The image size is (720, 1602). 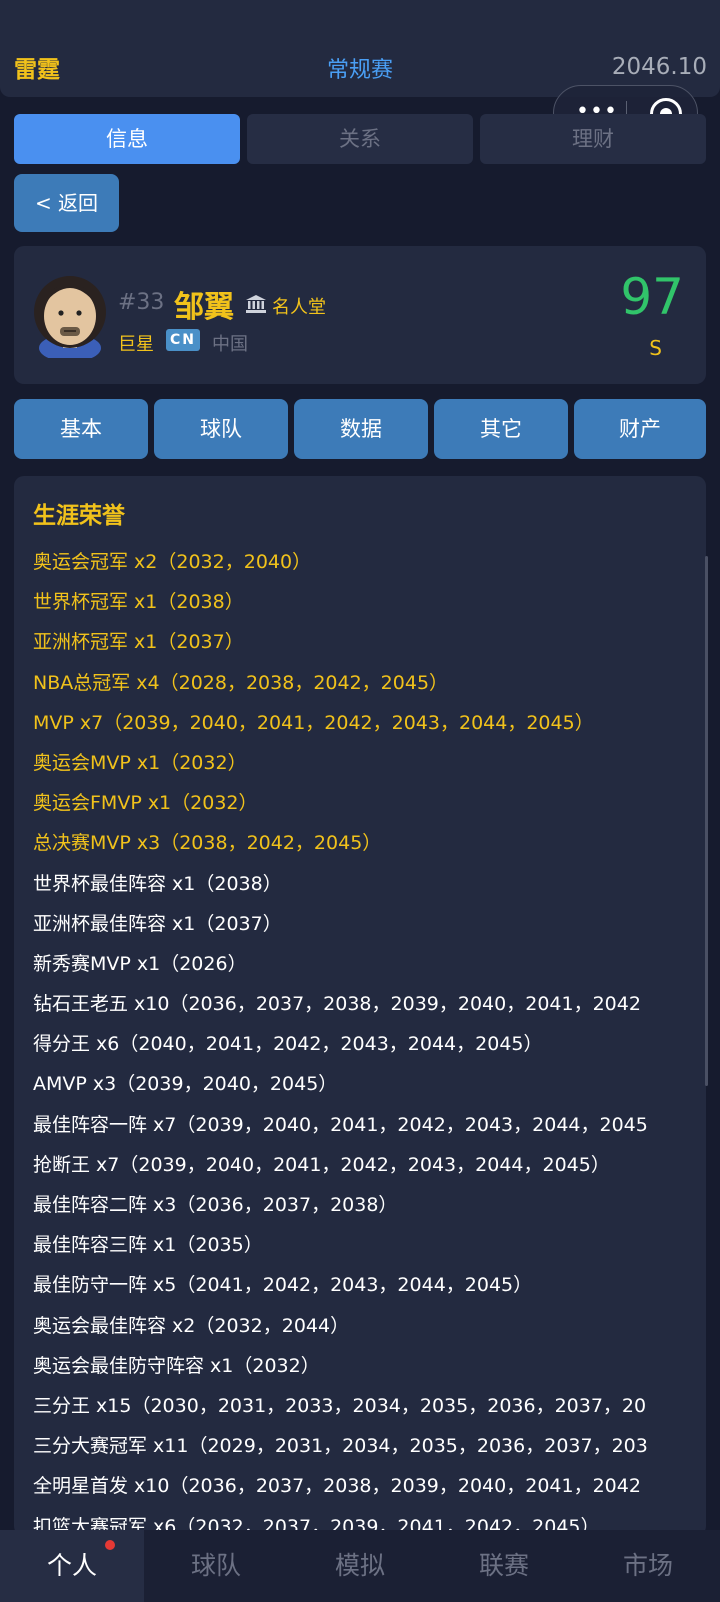 I want to click on game-date: 2046.10, so click(x=659, y=67).